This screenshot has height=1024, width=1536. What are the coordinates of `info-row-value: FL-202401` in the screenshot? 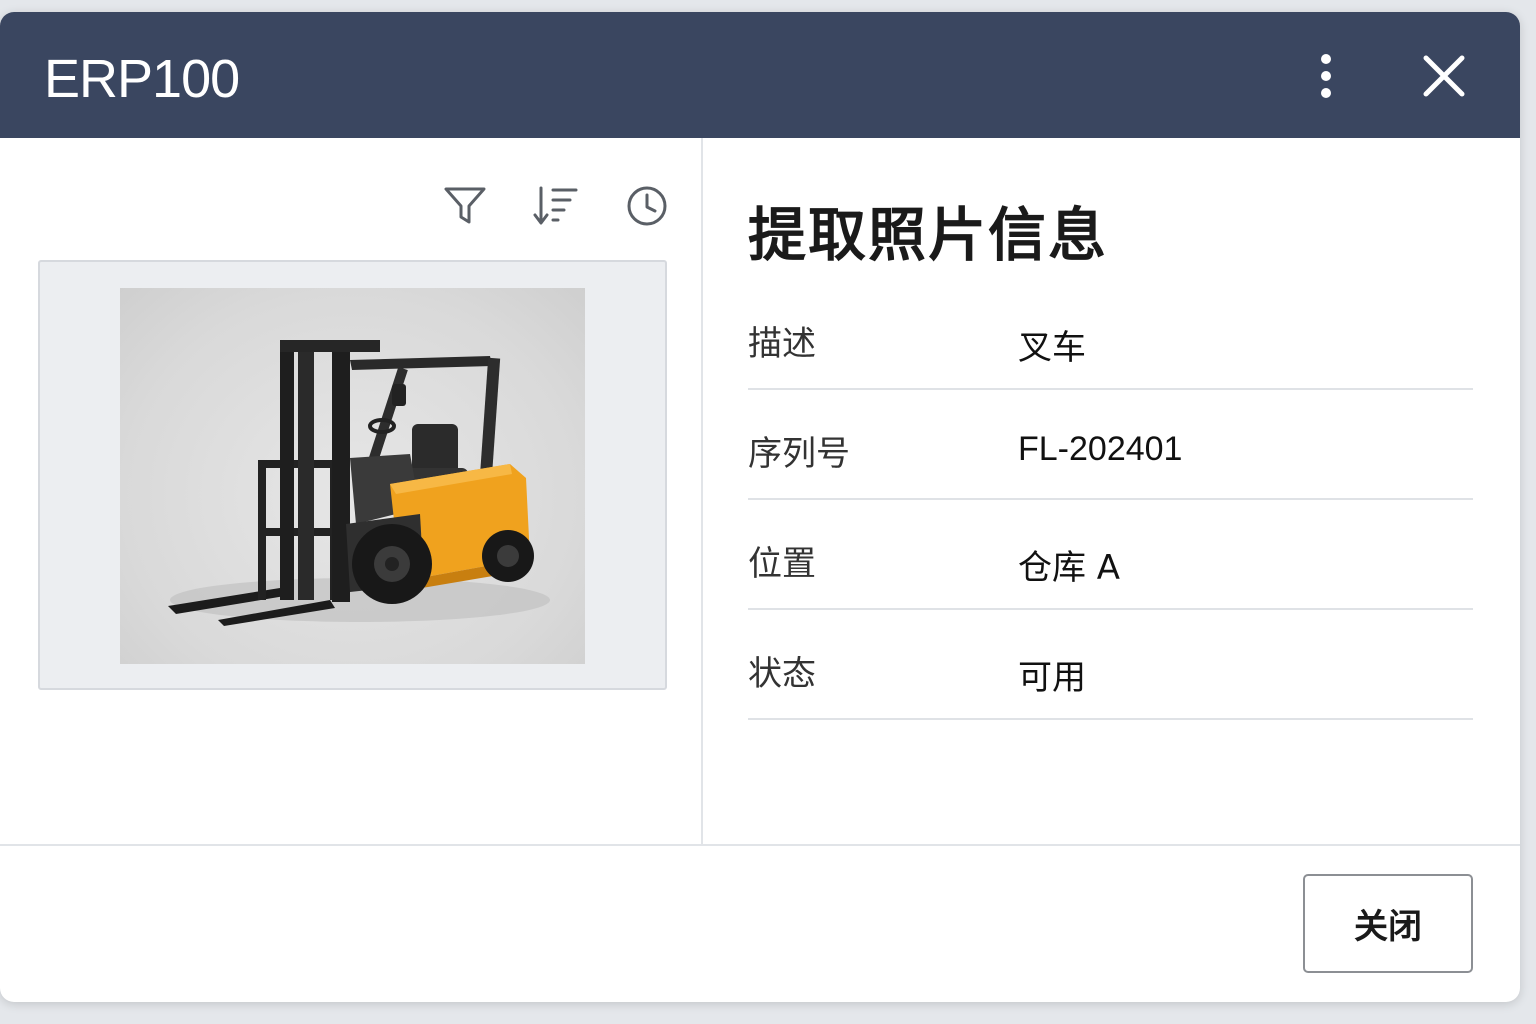 It's located at (1100, 449).